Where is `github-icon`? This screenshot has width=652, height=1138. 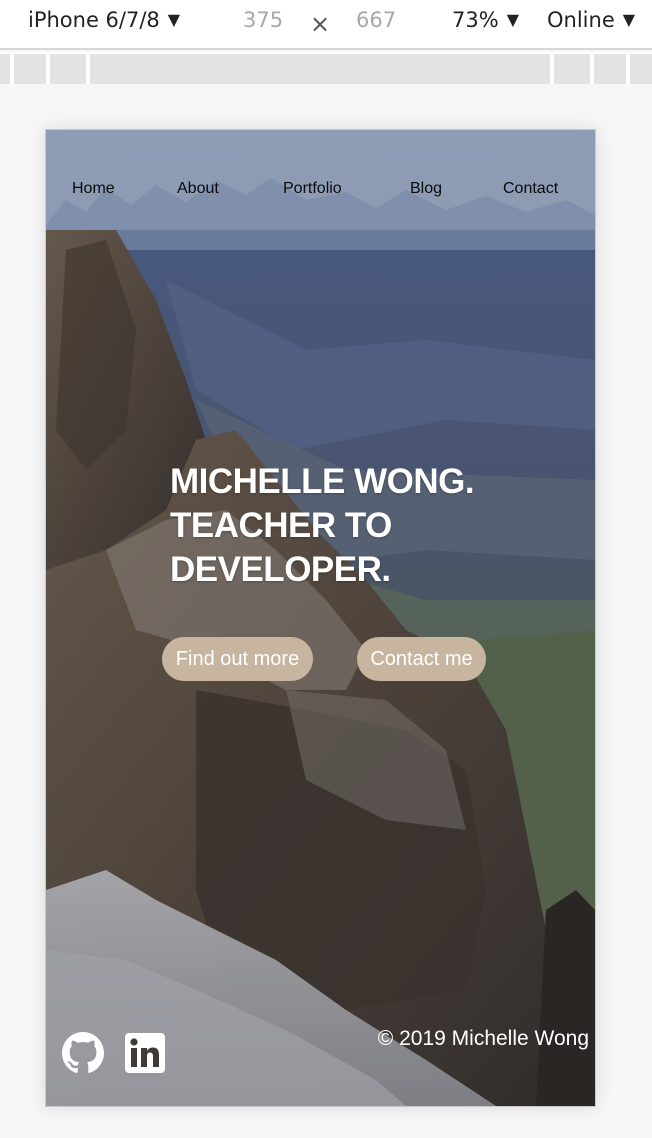 github-icon is located at coordinates (83, 1053).